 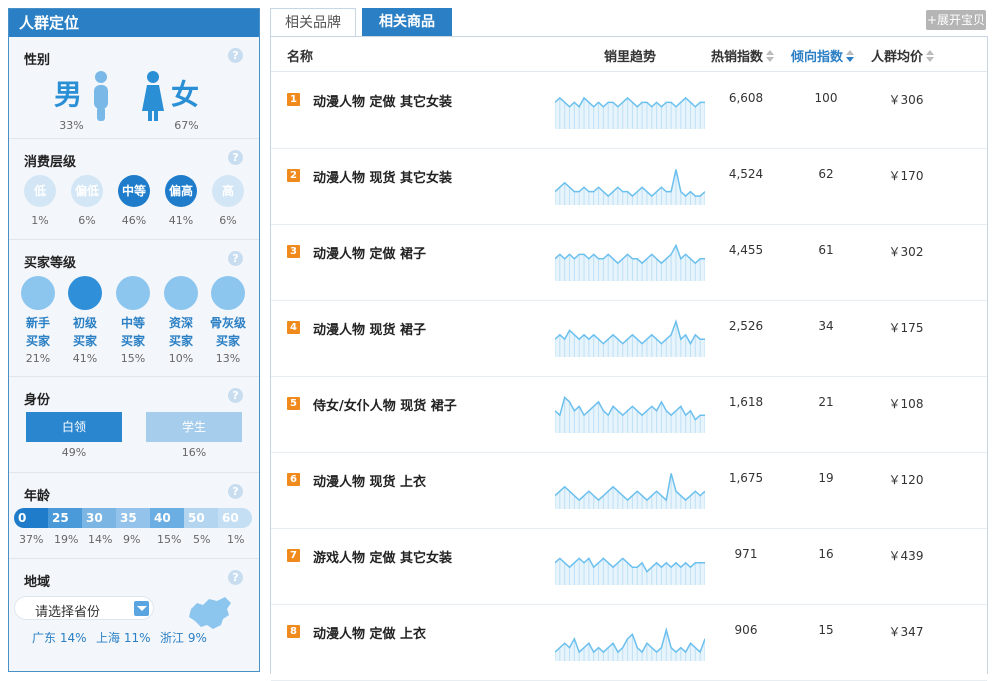 I want to click on table-row: 7 游戏人物 定做 其它女装 971 16 ￥439, so click(x=629, y=566).